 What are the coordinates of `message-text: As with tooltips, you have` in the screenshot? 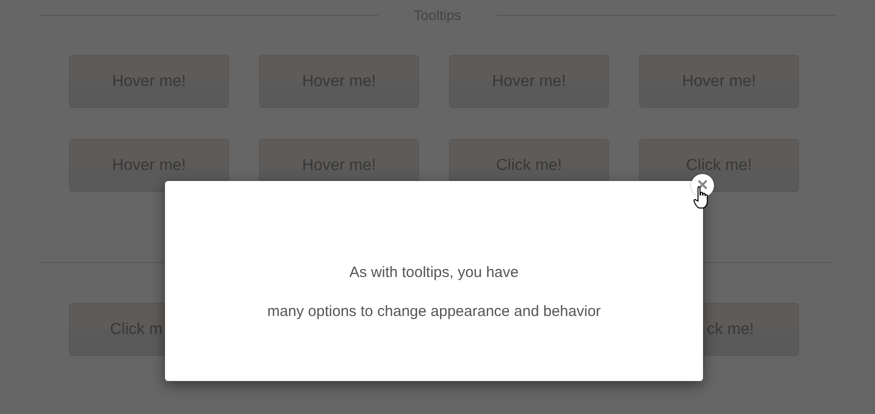 It's located at (434, 272).